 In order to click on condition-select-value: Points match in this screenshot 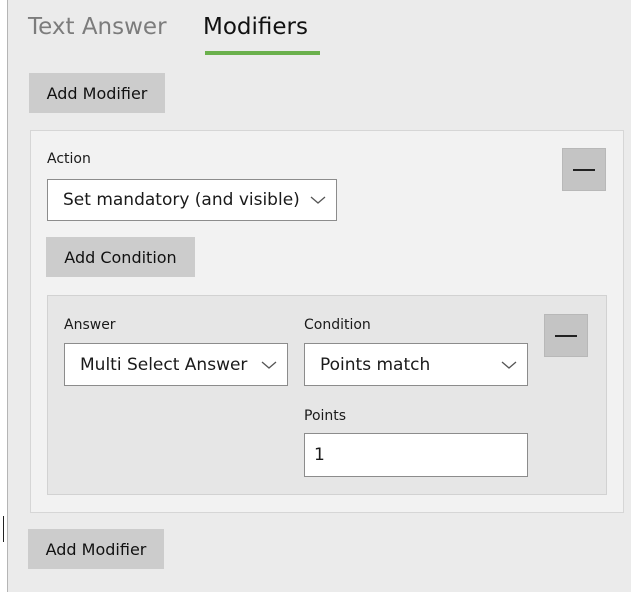, I will do `click(375, 364)`.